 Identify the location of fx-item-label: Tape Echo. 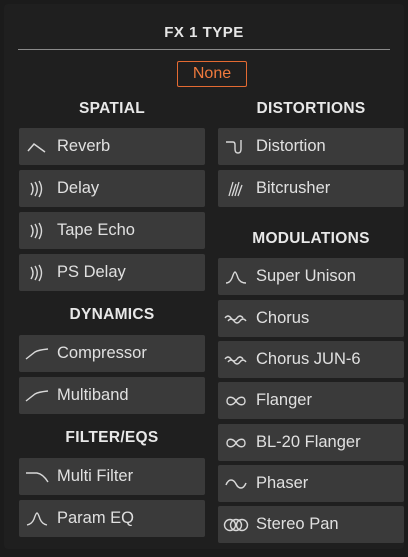
(96, 230).